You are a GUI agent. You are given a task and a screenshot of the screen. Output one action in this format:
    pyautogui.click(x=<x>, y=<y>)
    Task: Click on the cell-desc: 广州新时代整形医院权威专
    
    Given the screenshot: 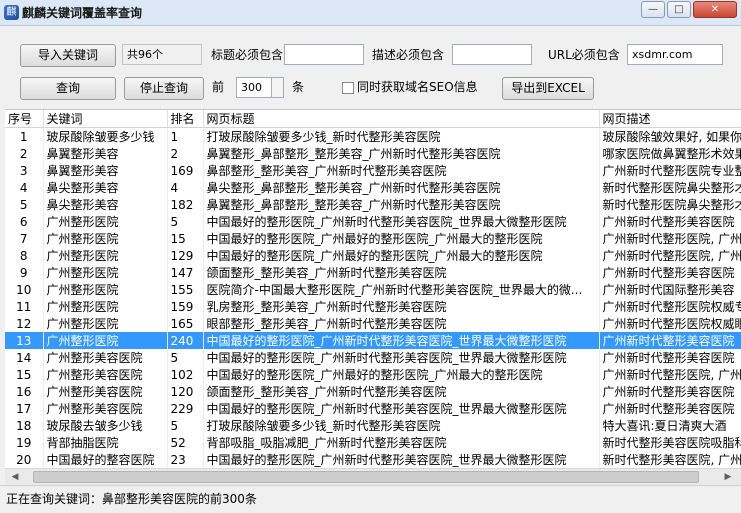 What is the action you would take?
    pyautogui.click(x=670, y=306)
    